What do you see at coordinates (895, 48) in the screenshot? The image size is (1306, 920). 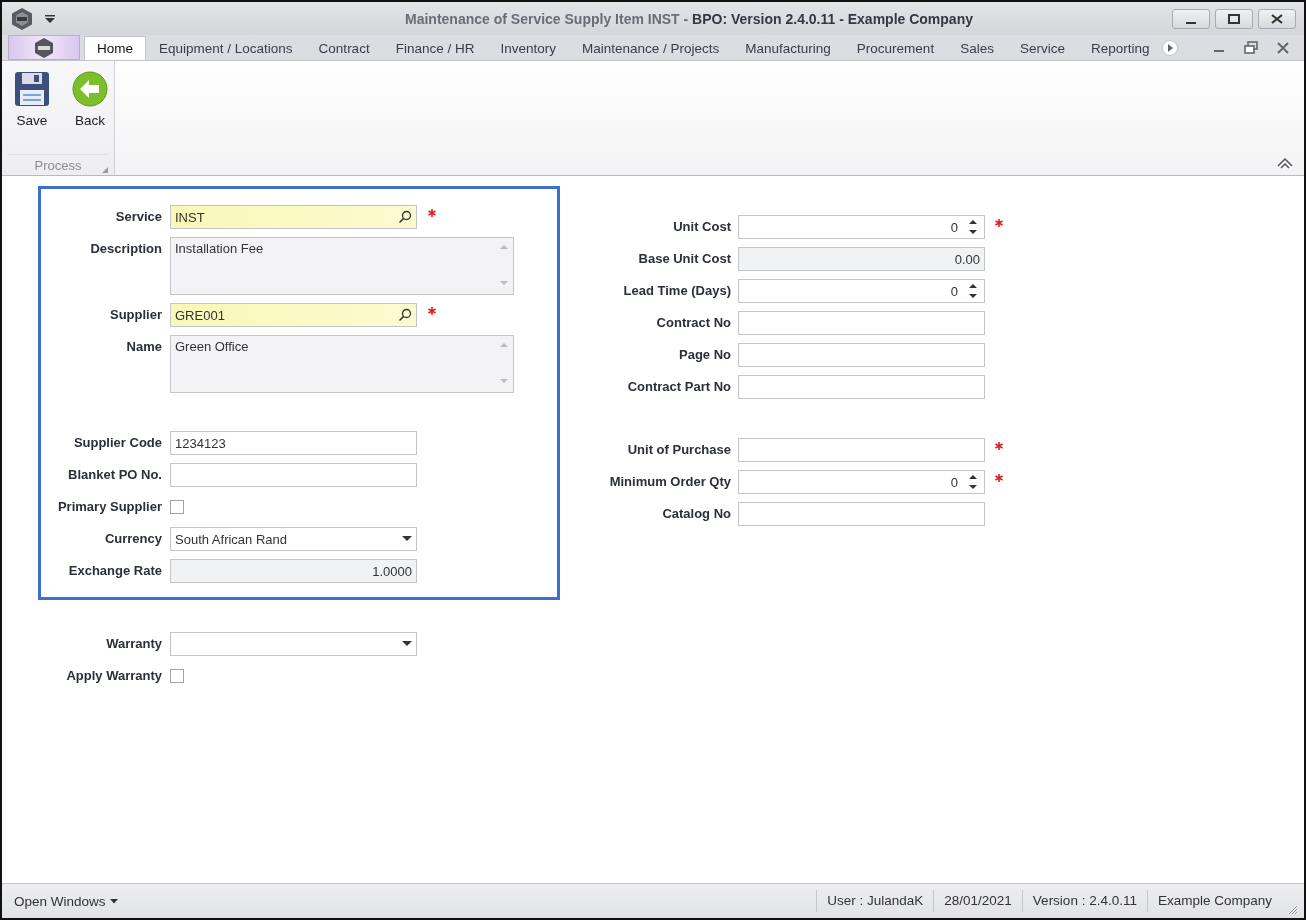 I see `ribbon-tab: Procurement` at bounding box center [895, 48].